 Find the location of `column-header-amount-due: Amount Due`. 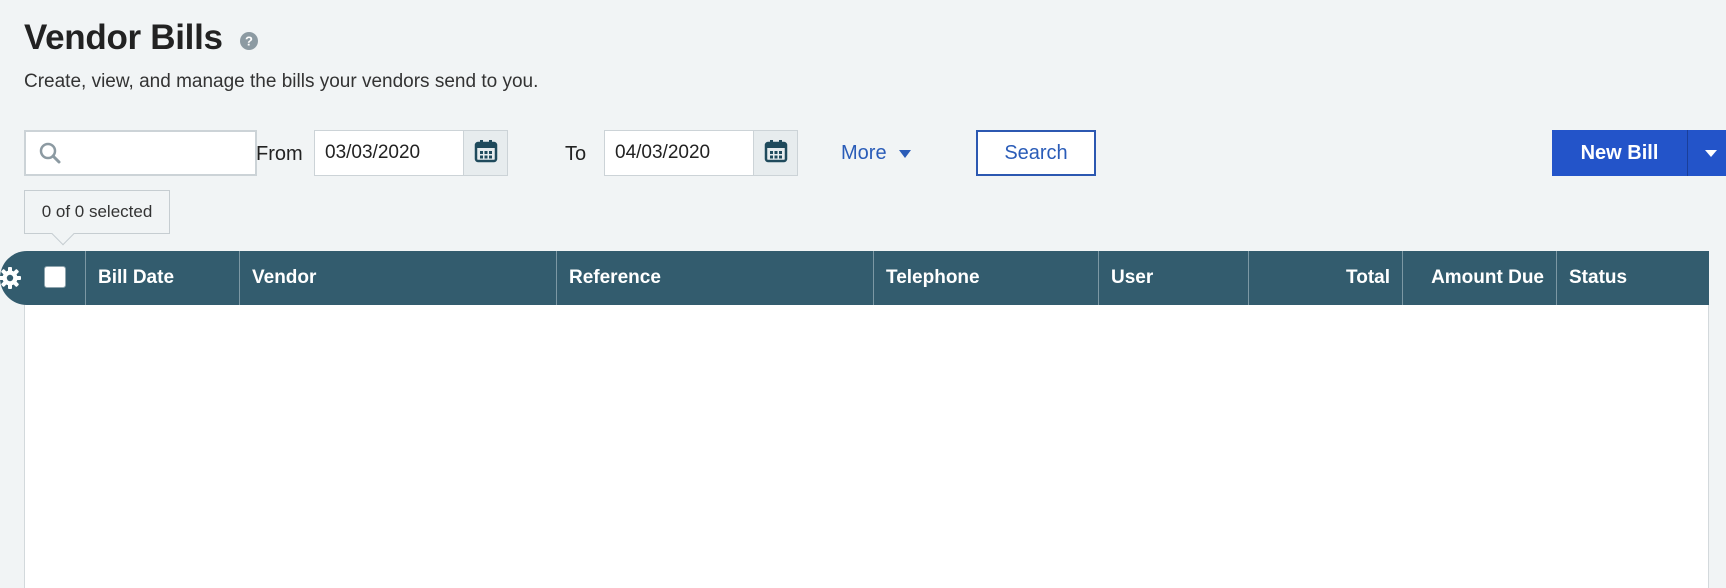

column-header-amount-due: Amount Due is located at coordinates (1479, 278).